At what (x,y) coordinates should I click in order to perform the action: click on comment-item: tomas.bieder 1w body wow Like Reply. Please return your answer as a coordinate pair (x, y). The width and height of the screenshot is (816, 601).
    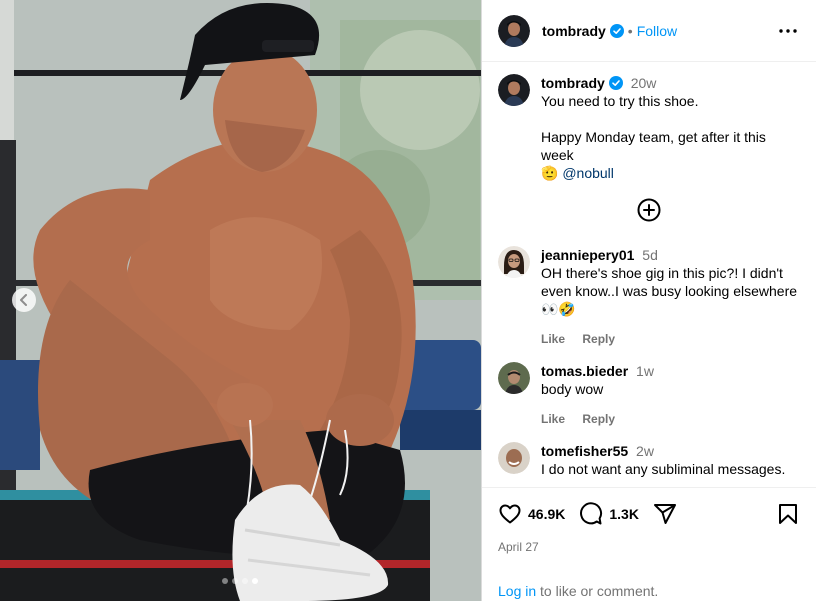
    Looking at the image, I should click on (649, 395).